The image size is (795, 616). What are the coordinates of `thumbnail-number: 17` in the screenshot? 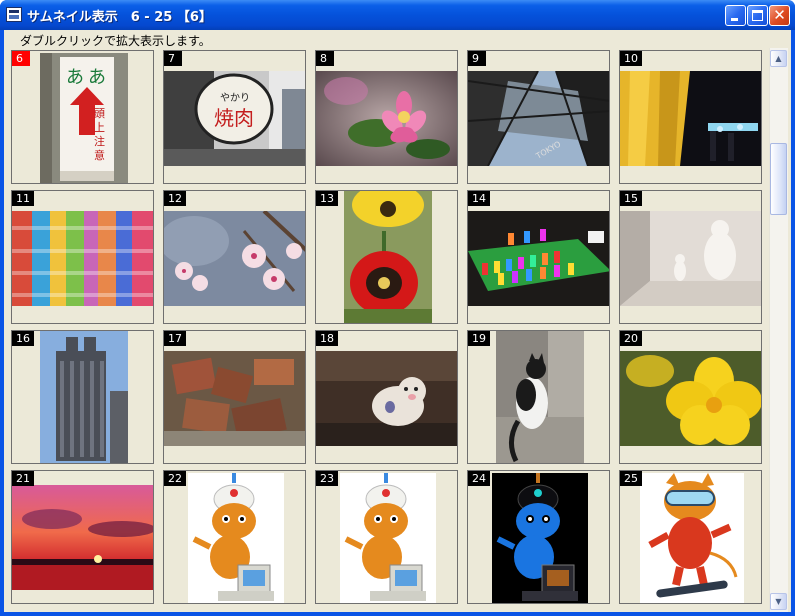 It's located at (175, 338).